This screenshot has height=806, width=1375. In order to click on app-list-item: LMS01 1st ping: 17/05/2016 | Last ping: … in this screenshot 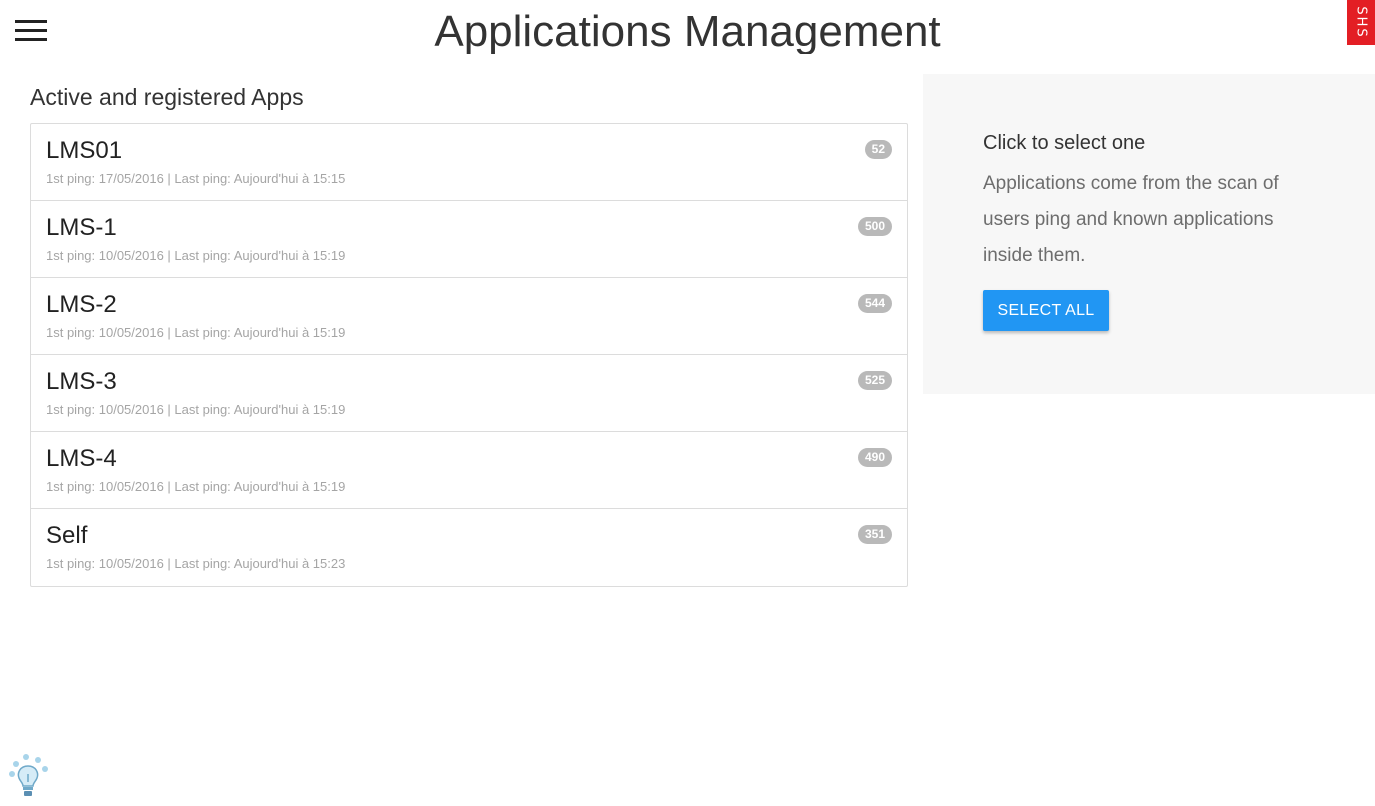, I will do `click(469, 162)`.